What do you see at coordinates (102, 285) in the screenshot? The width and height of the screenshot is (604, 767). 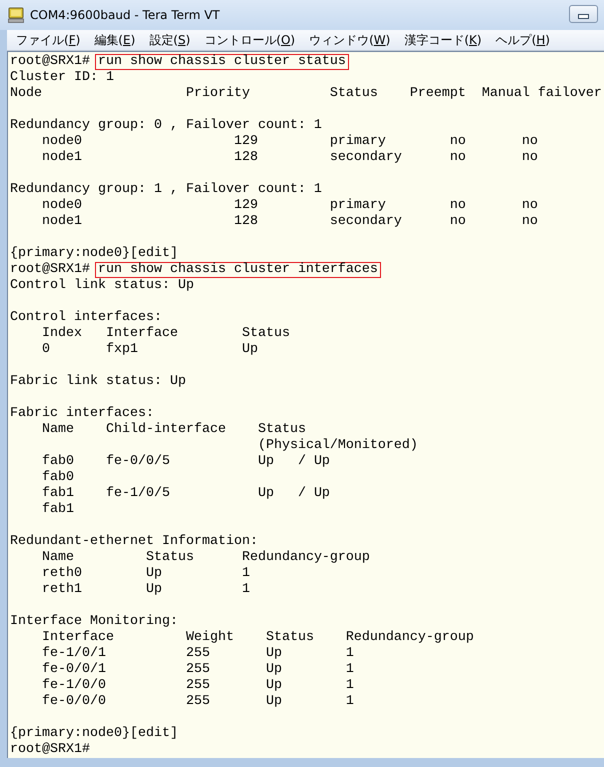 I see `output-line: Control link status: Up` at bounding box center [102, 285].